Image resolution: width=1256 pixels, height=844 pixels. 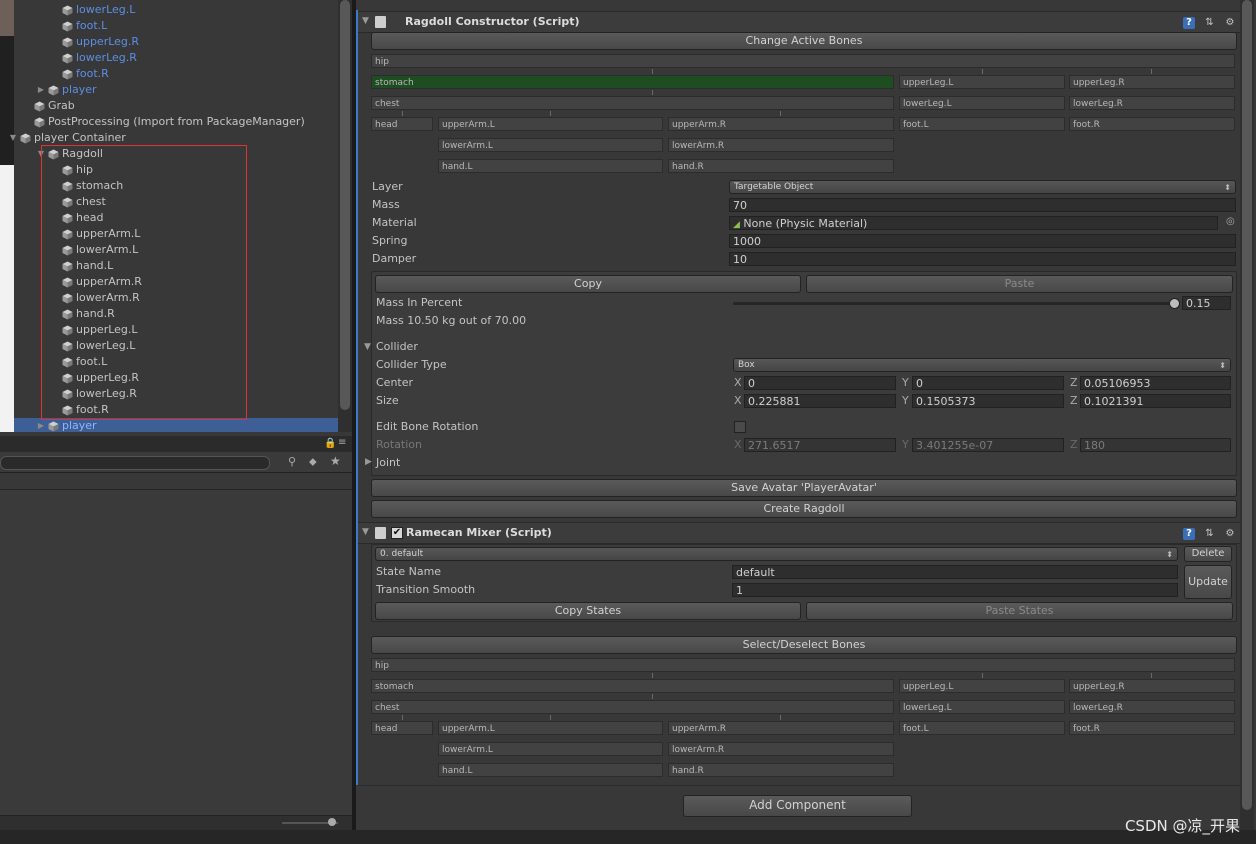 What do you see at coordinates (988, 401) in the screenshot?
I see `size-y-field: 0.1505373` at bounding box center [988, 401].